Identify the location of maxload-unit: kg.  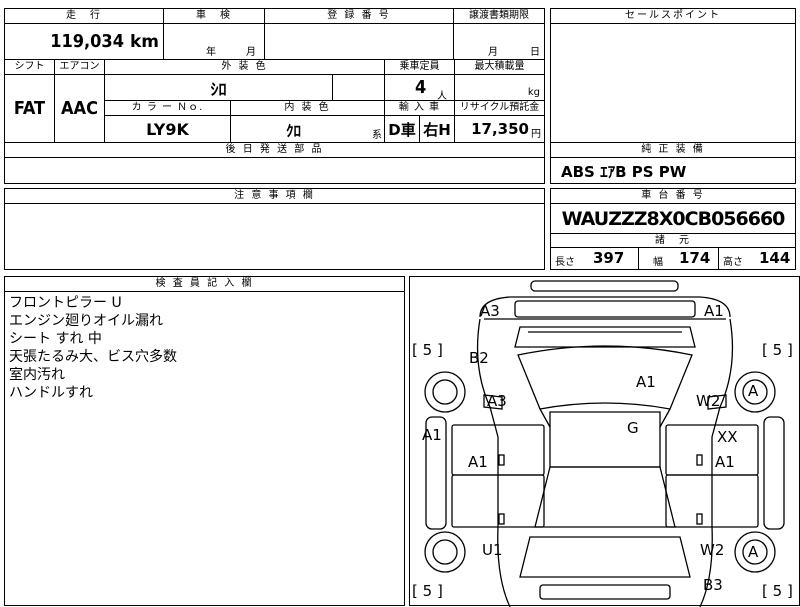
(533, 92).